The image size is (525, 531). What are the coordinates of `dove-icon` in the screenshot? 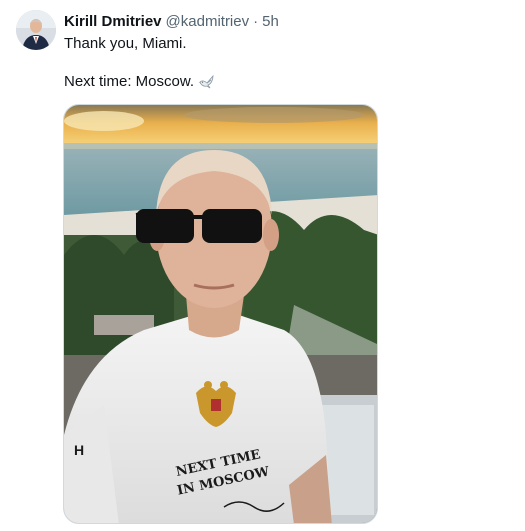 It's located at (207, 82).